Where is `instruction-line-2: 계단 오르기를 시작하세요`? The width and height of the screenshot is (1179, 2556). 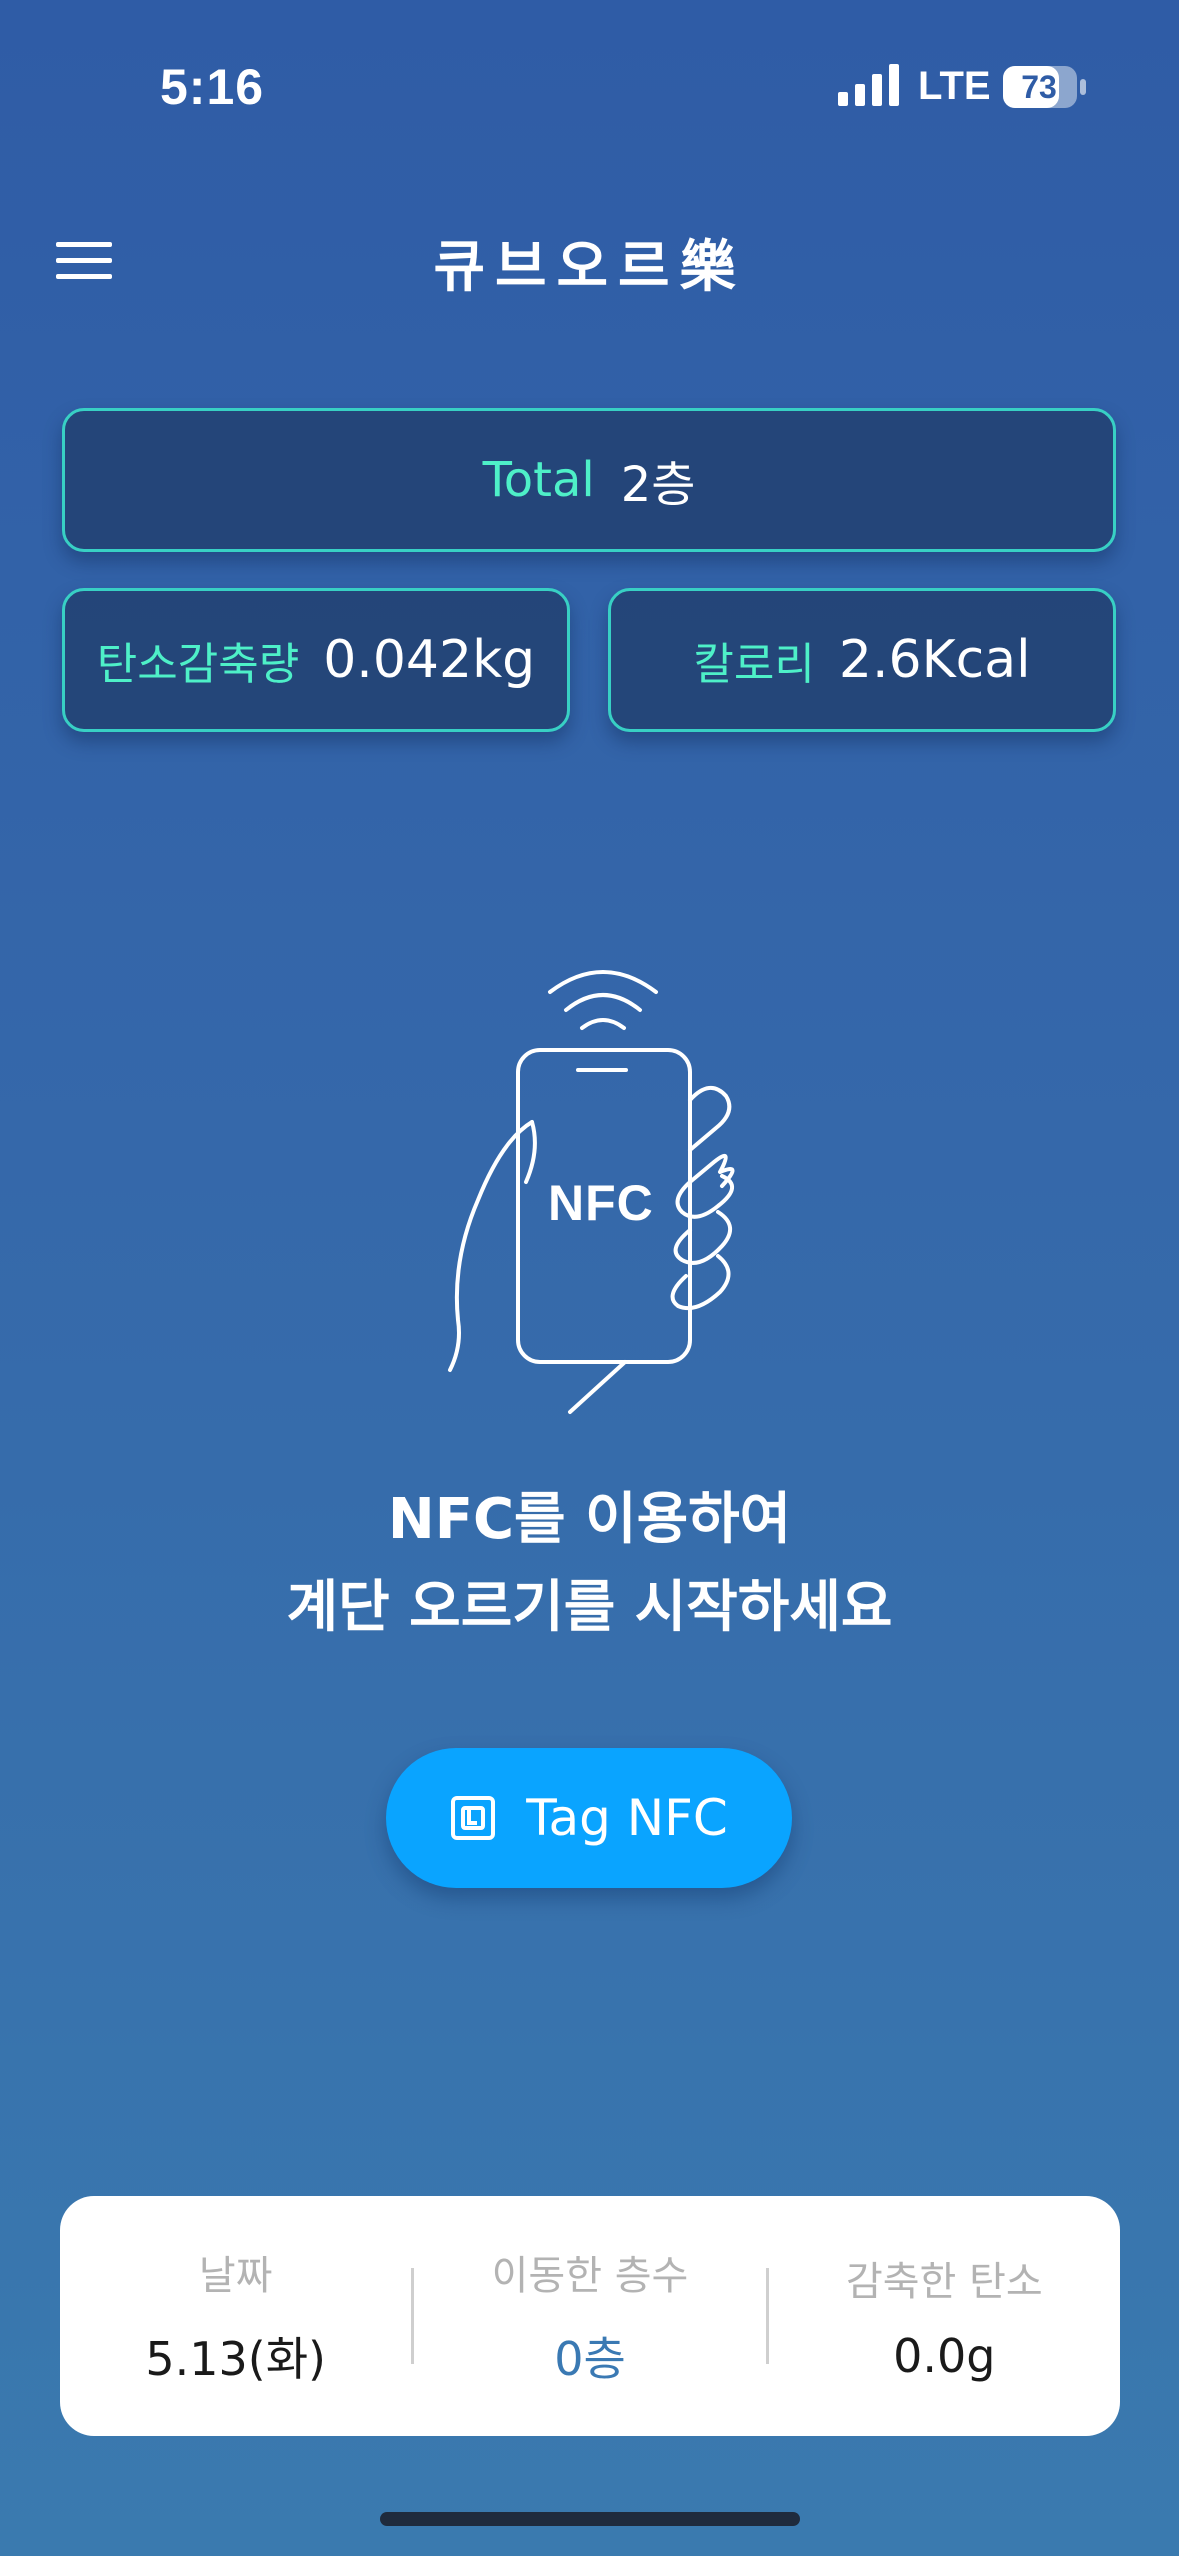 instruction-line-2: 계단 오르기를 시작하세요 is located at coordinates (589, 1607).